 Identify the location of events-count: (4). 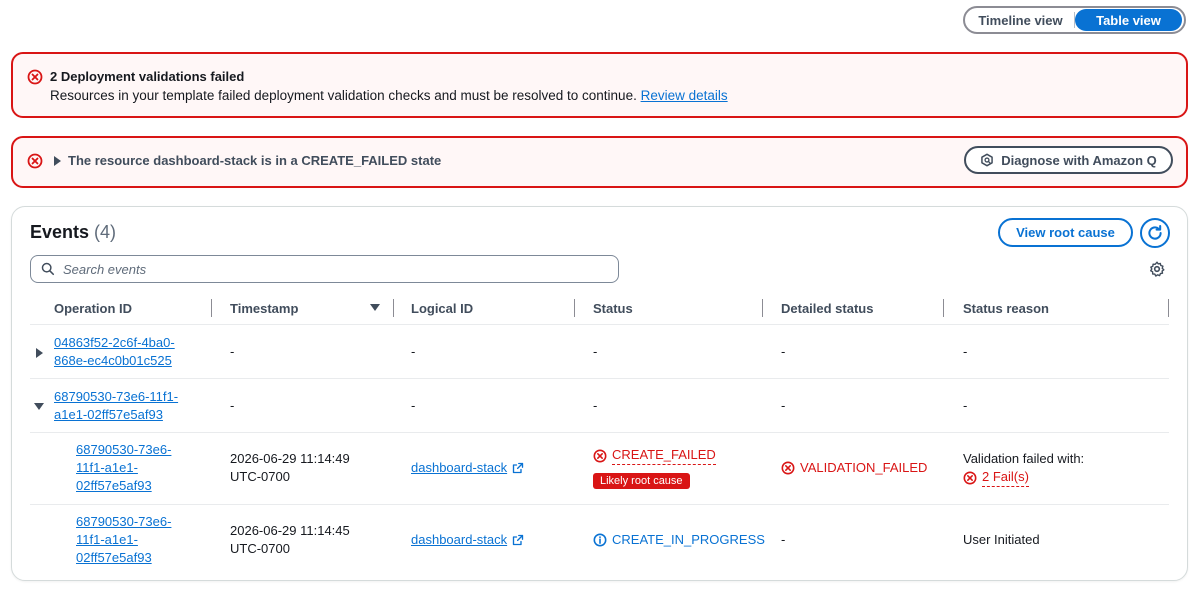
(105, 232).